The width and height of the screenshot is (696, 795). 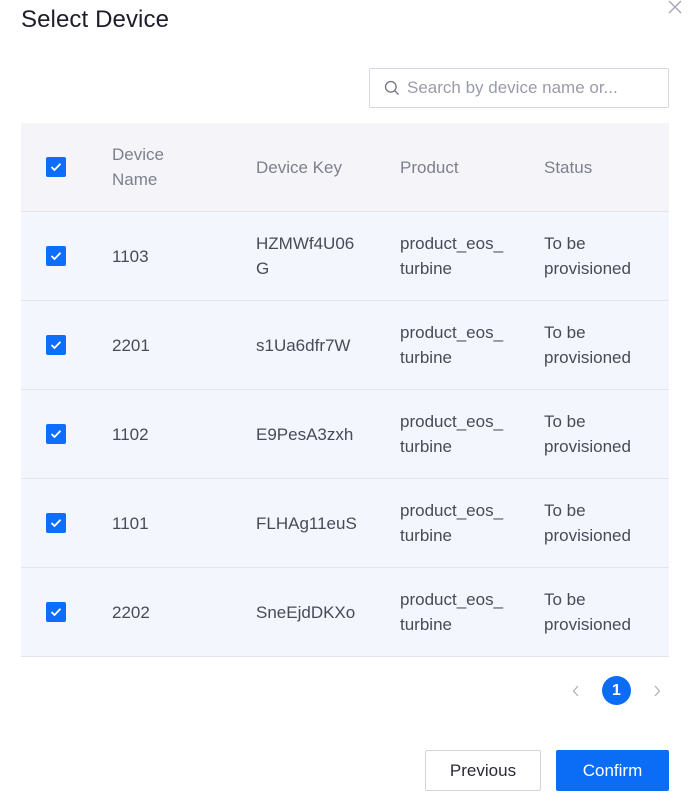 I want to click on device-name: 2201, so click(x=131, y=345).